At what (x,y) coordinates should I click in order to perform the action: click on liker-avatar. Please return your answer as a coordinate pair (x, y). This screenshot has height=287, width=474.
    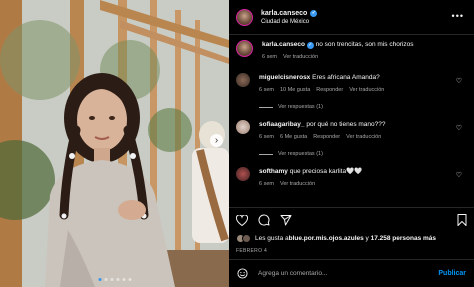
    Looking at the image, I should click on (246, 238).